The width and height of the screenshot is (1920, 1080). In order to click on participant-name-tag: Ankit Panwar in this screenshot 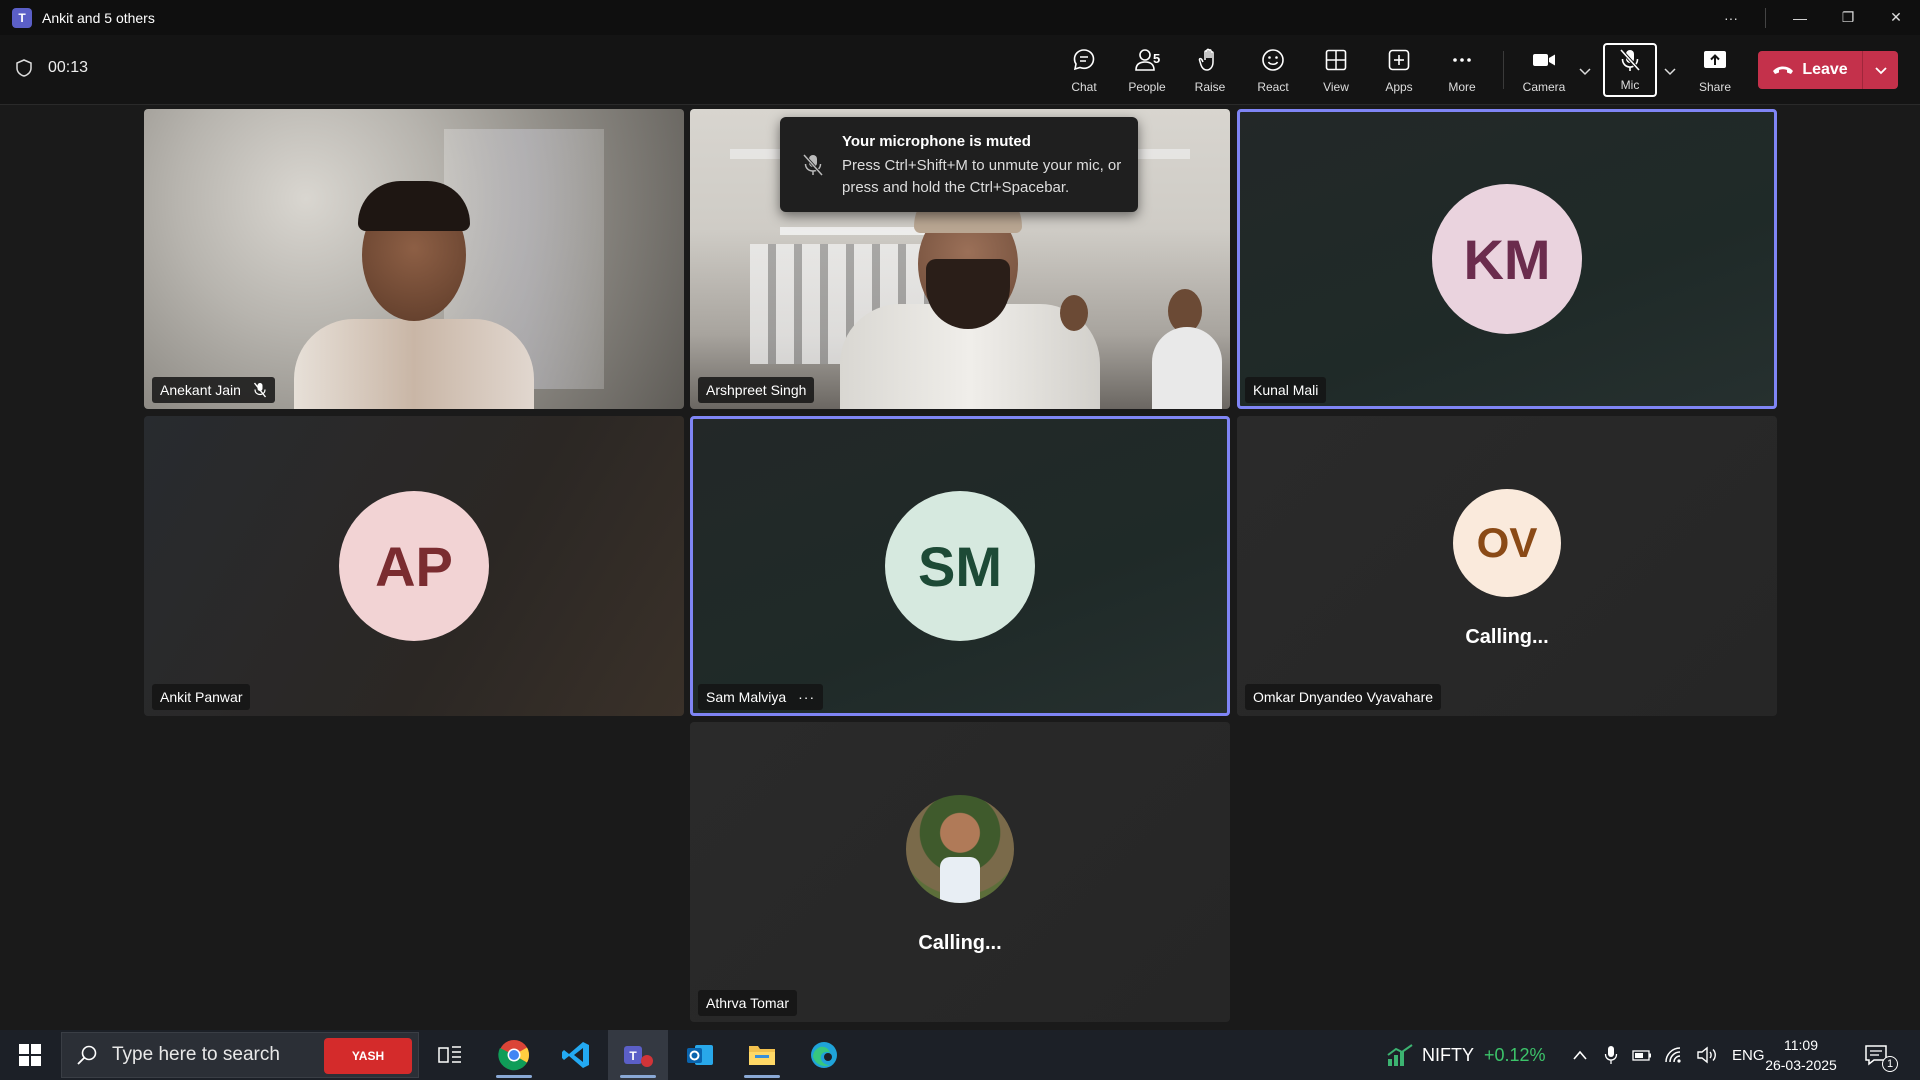, I will do `click(201, 697)`.